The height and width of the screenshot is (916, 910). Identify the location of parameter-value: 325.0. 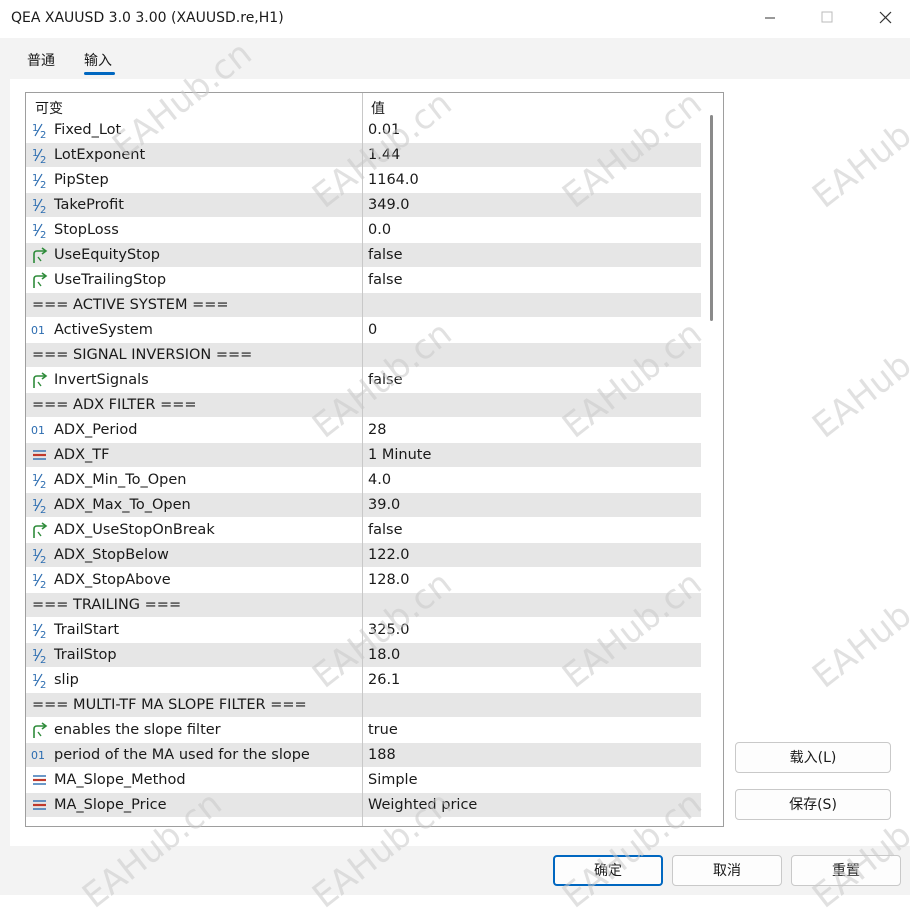
(389, 630).